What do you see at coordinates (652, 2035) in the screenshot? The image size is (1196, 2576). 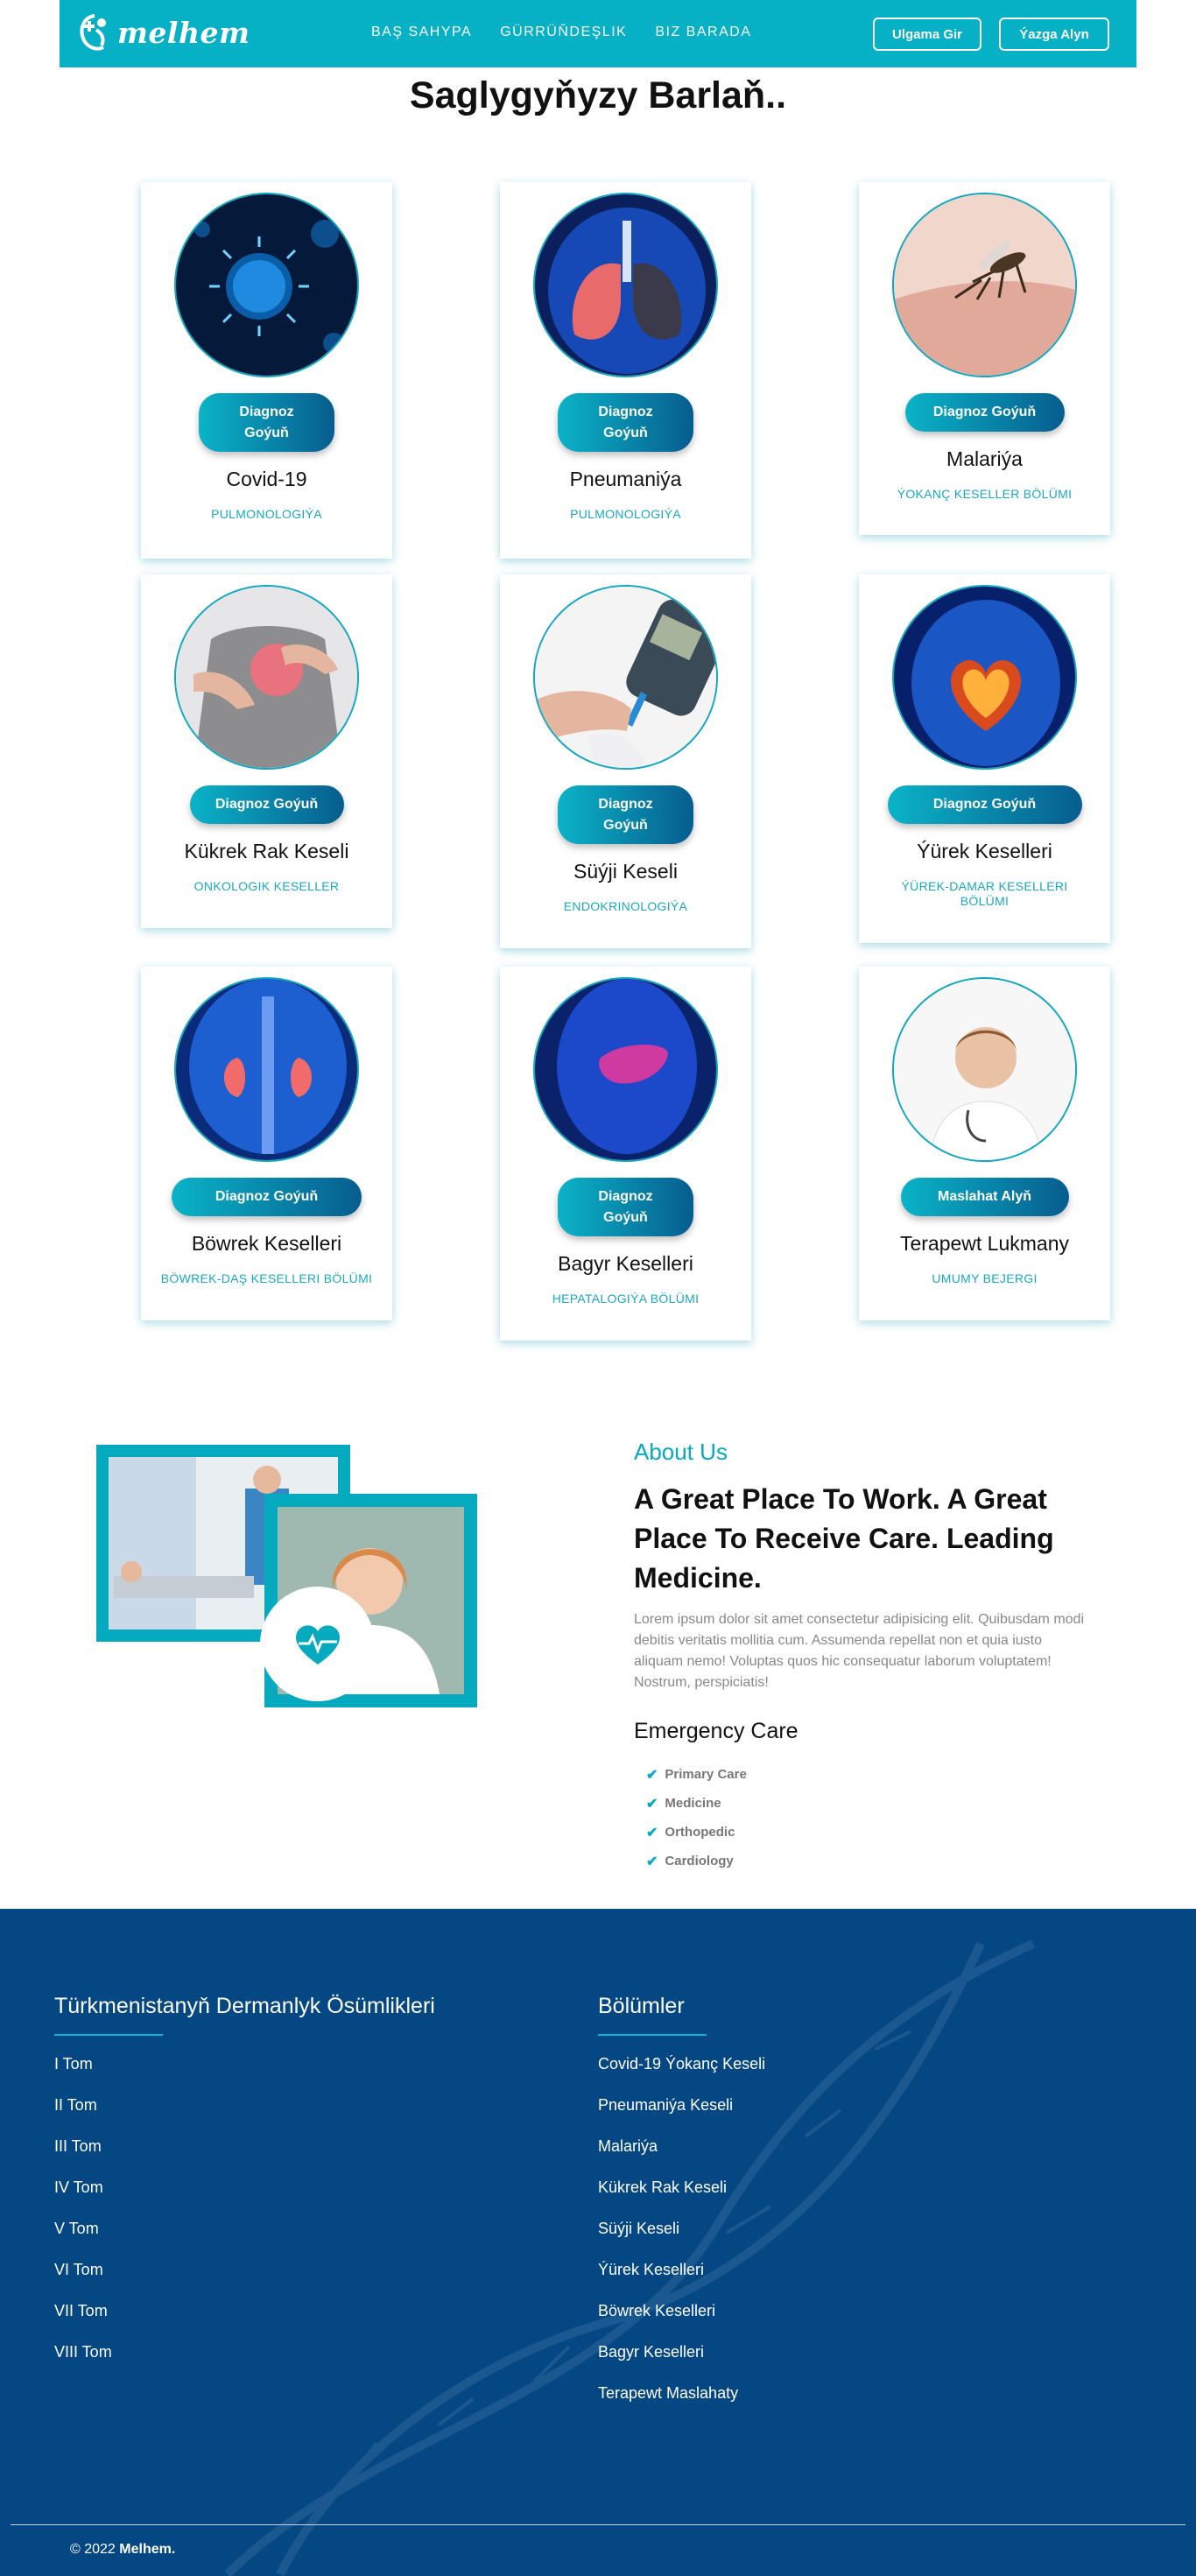 I see `footer-col2-underline` at bounding box center [652, 2035].